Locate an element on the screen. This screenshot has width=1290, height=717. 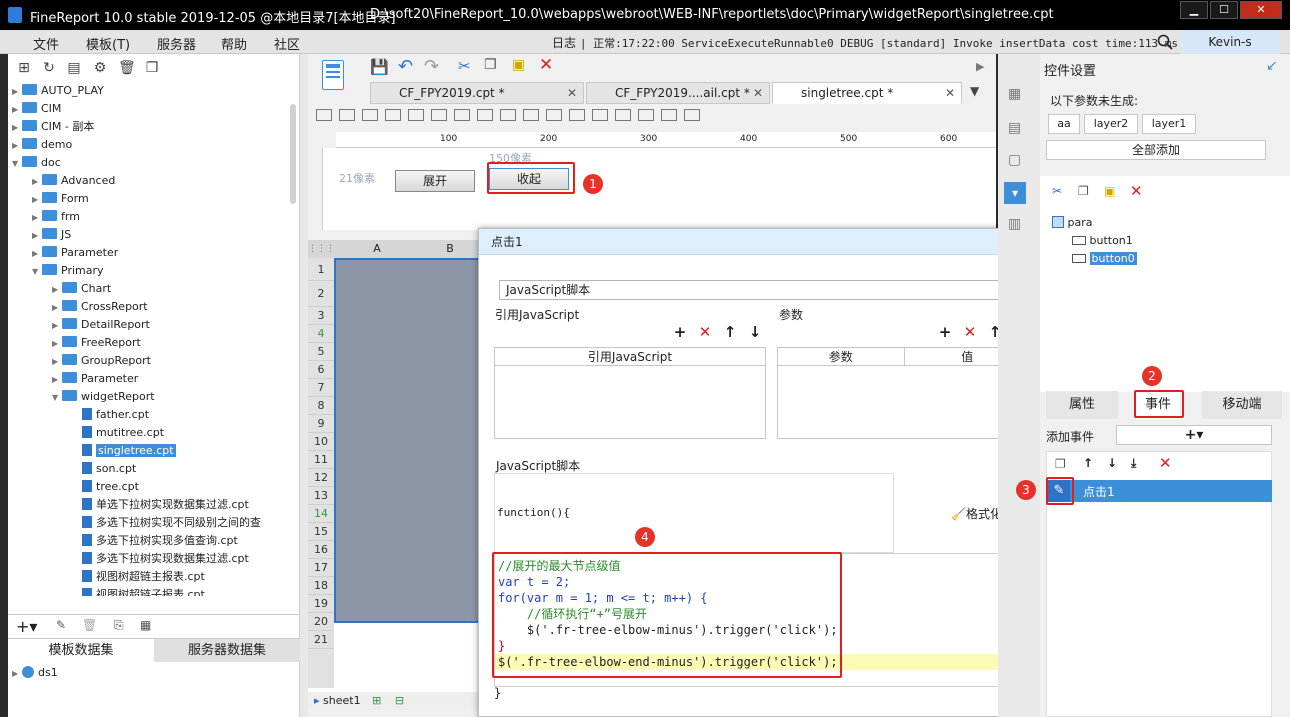
combobox-widget-icon is located at coordinates (393, 115).